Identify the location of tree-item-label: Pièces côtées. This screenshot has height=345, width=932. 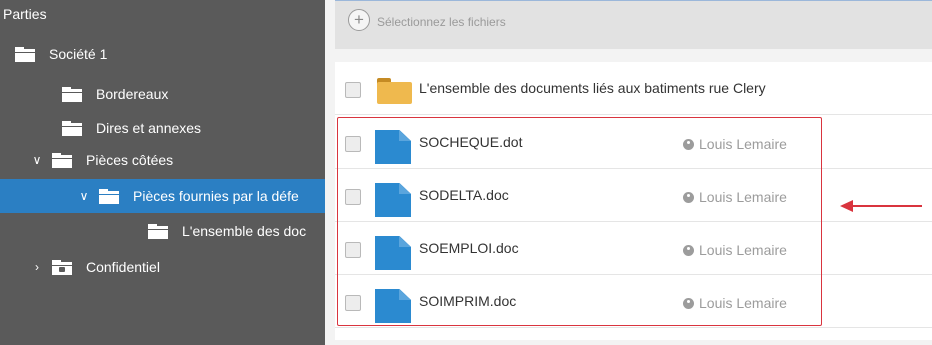
(130, 160).